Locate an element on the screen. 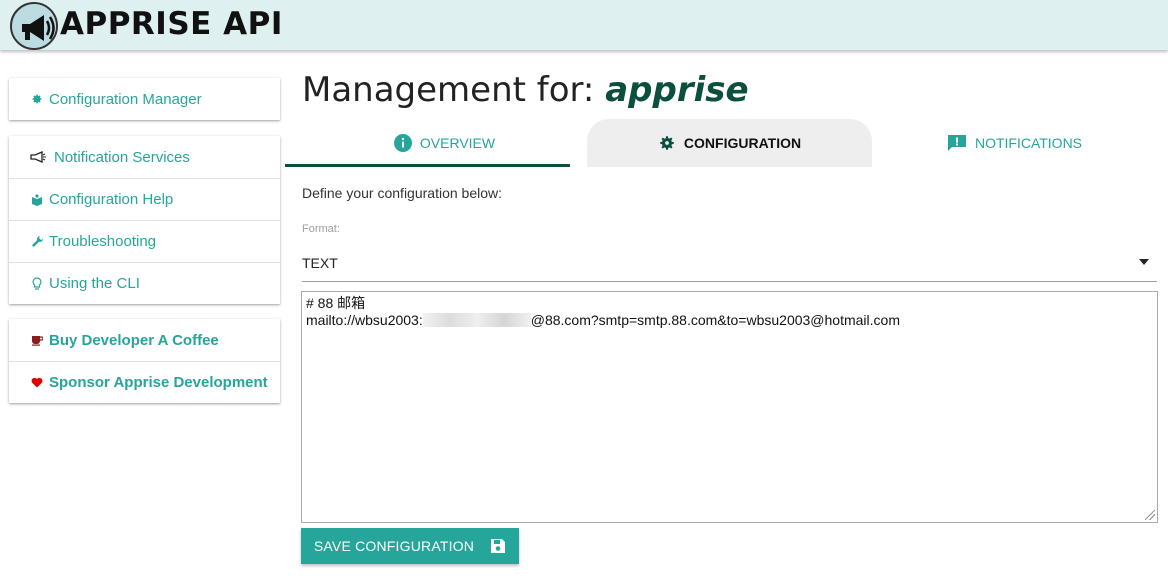 Image resolution: width=1168 pixels, height=584 pixels. coffee-icon is located at coordinates (37, 340).